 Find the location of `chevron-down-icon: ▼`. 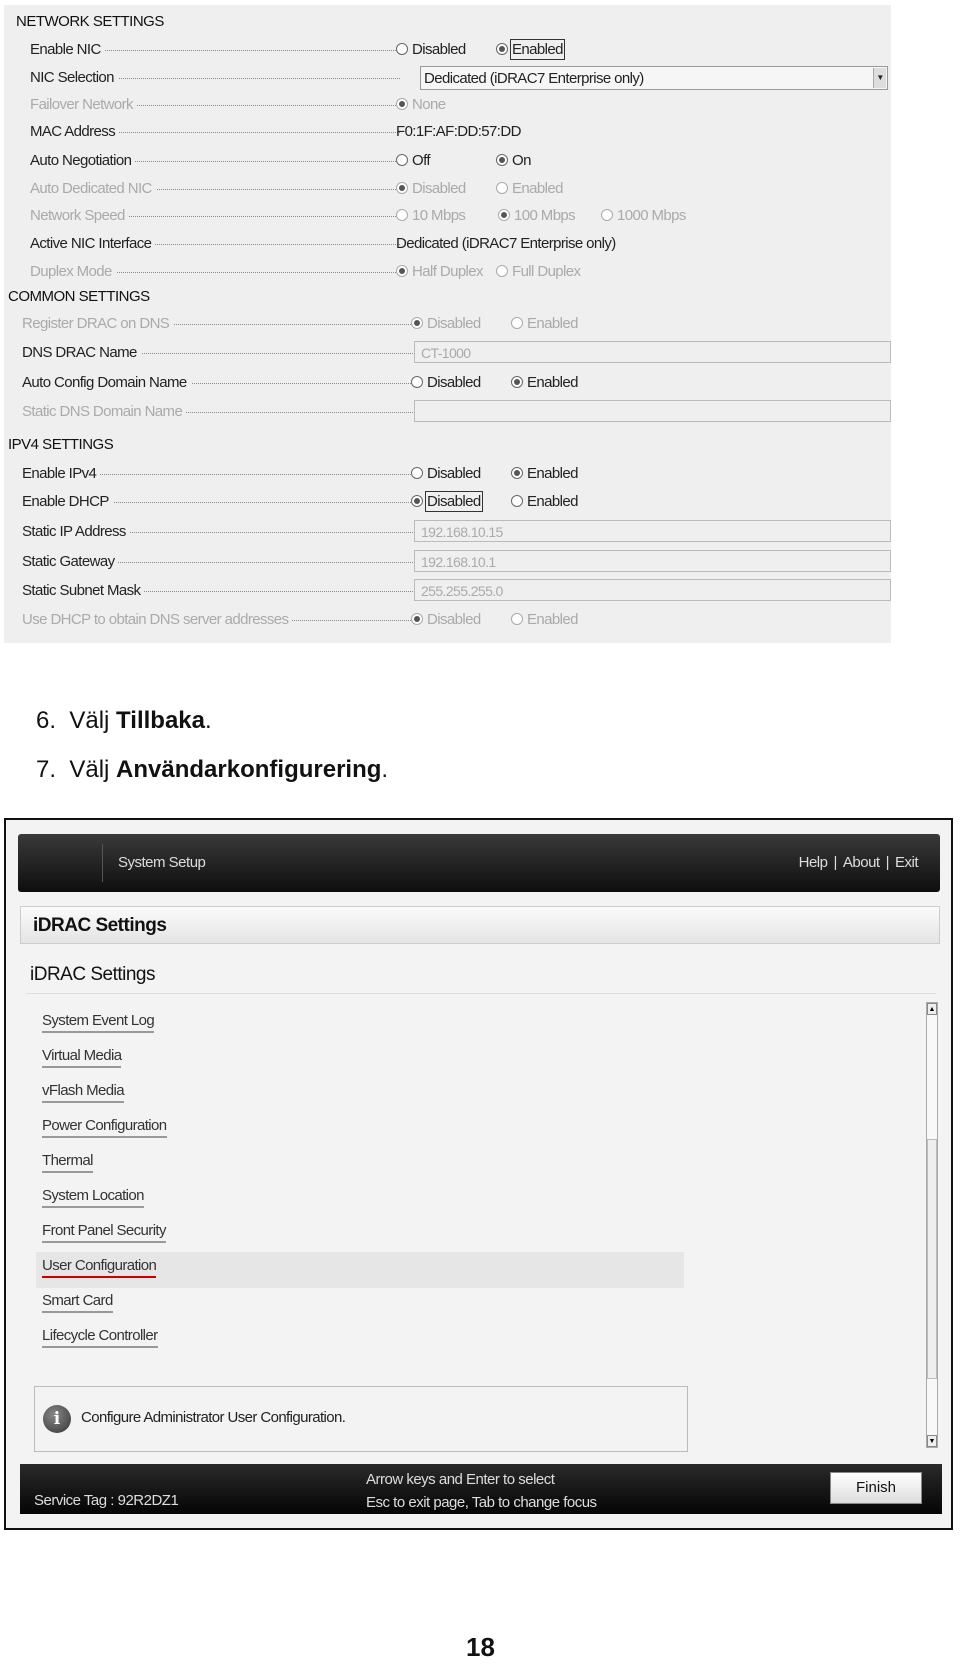

chevron-down-icon: ▼ is located at coordinates (879, 78).